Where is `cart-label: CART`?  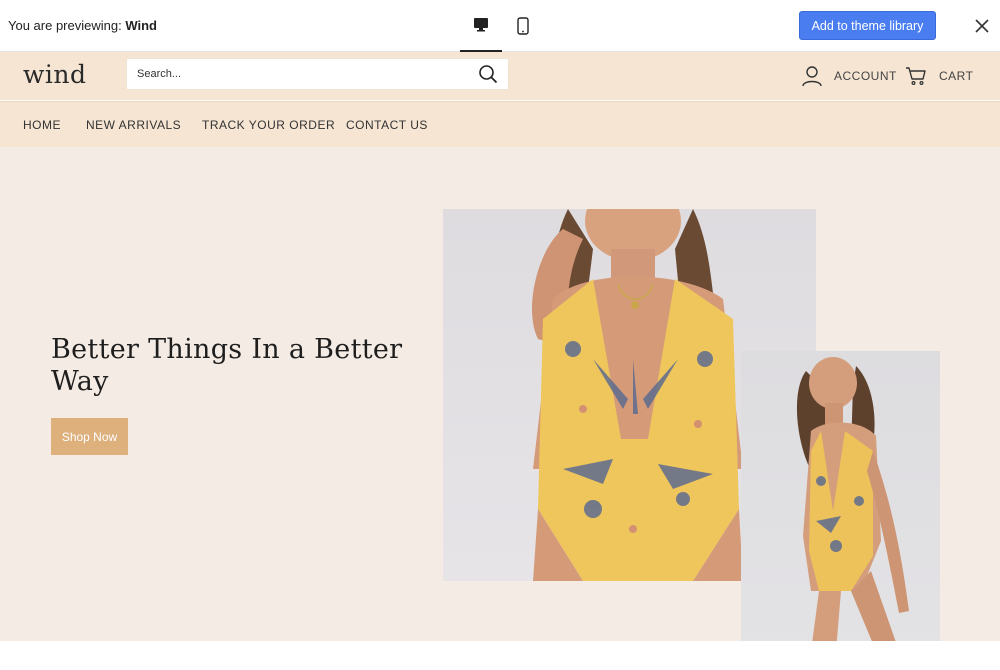
cart-label: CART is located at coordinates (956, 76).